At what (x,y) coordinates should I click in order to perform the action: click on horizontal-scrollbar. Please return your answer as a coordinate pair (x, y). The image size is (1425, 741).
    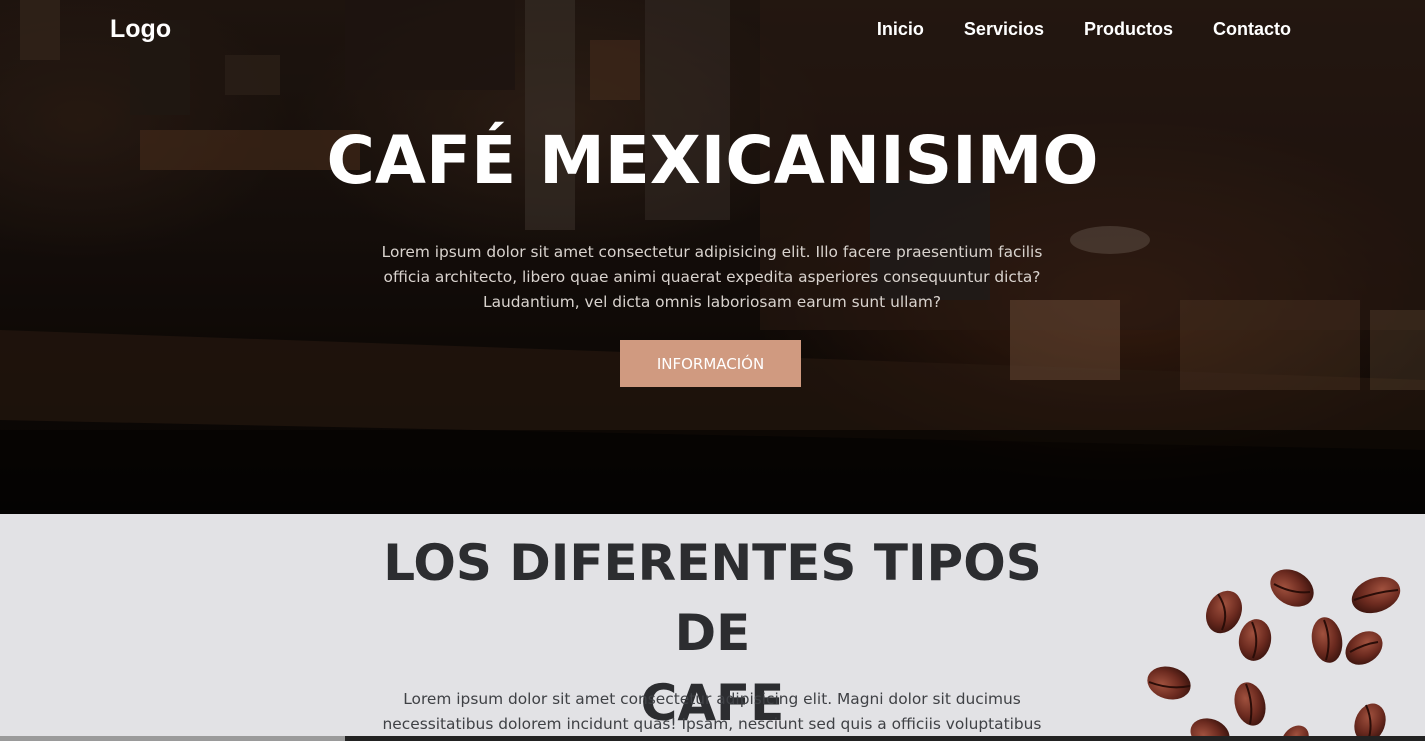
    Looking at the image, I should click on (712, 738).